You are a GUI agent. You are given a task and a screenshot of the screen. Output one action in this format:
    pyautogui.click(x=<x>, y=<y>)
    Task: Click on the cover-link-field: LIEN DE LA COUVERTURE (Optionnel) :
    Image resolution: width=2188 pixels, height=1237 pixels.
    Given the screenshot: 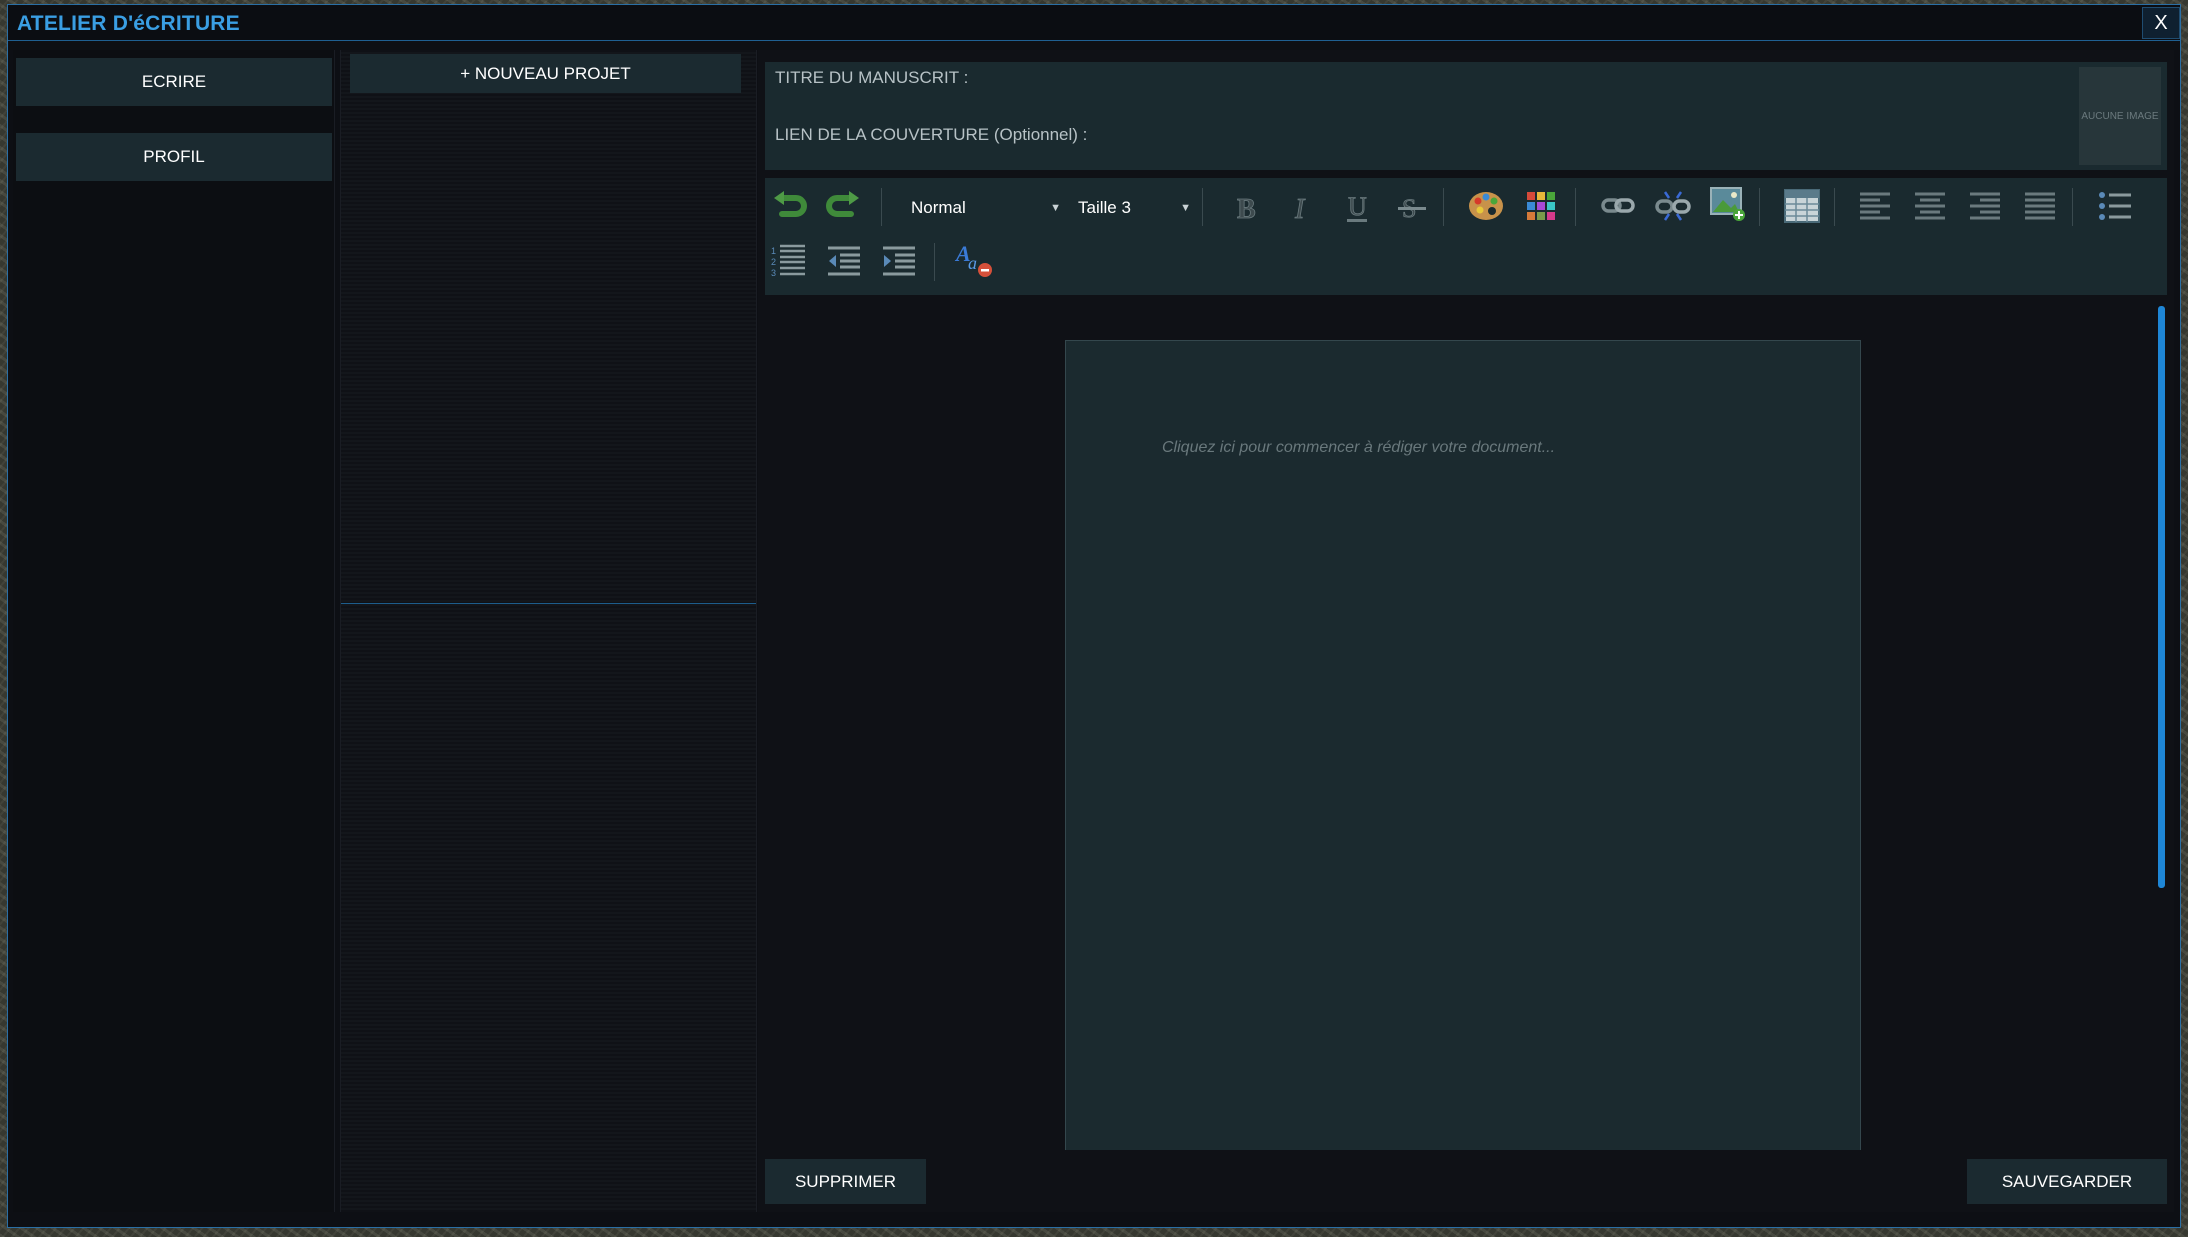 What is the action you would take?
    pyautogui.click(x=931, y=135)
    